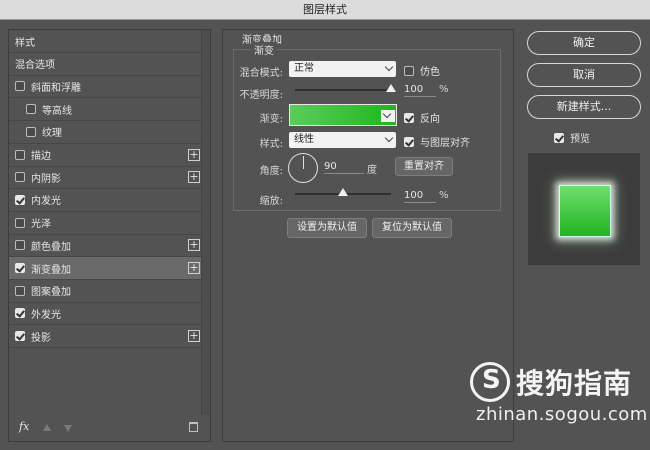 The image size is (650, 450). I want to click on style-list-item-label: 斜面和浮雕, so click(56, 88).